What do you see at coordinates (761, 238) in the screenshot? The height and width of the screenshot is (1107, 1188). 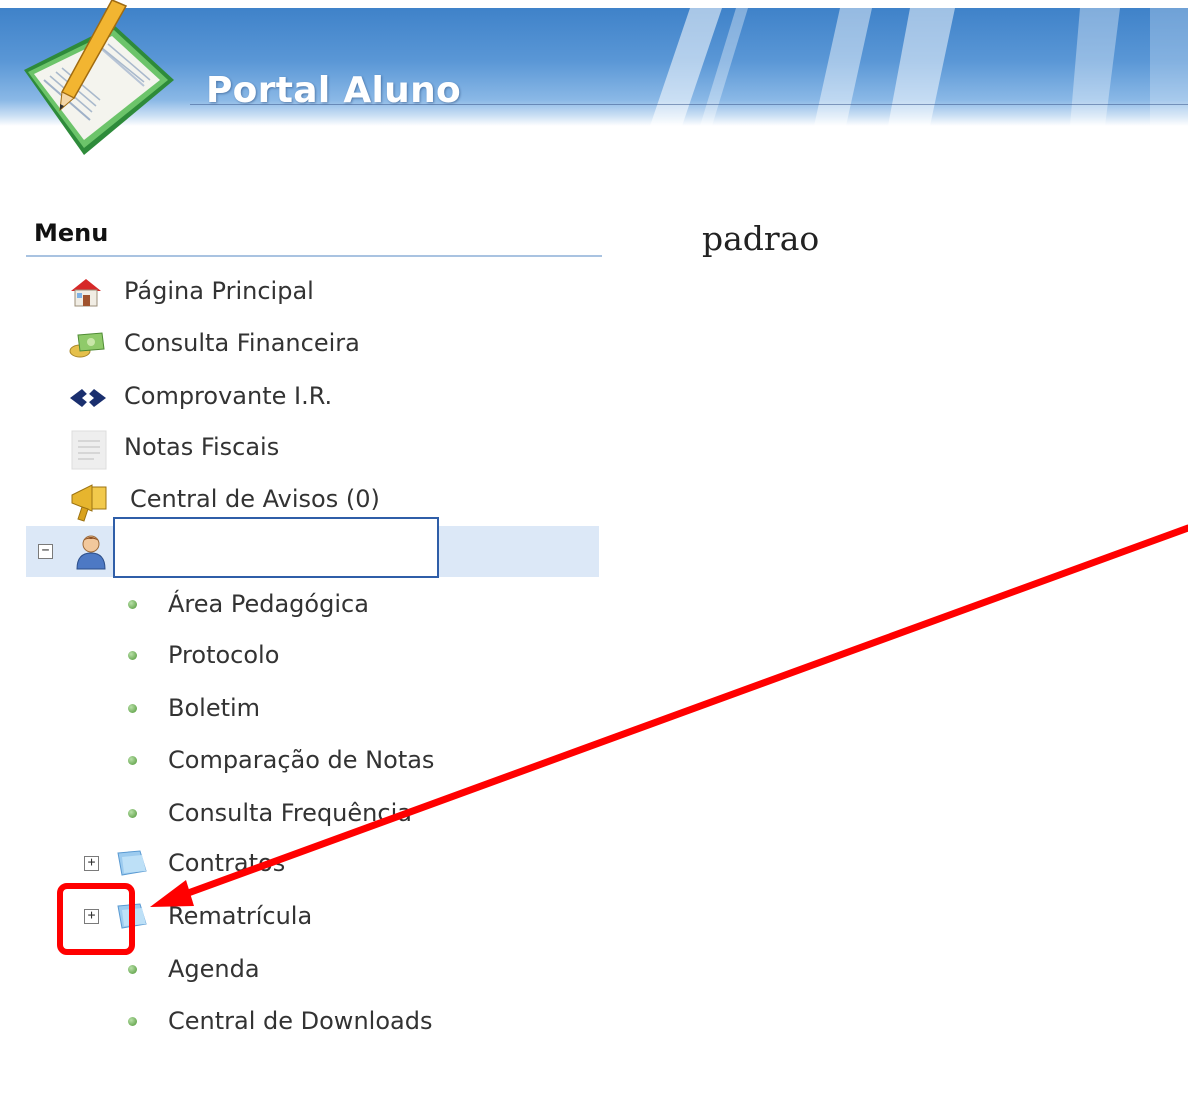 I see `content-text: padrao` at bounding box center [761, 238].